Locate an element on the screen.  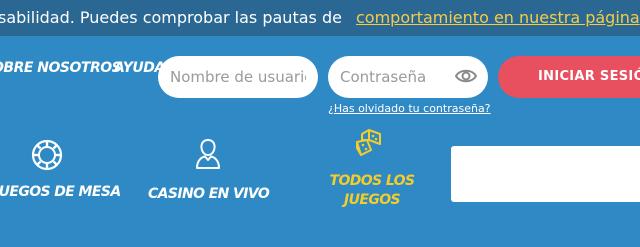
login-button: INICIAR SESIÓN is located at coordinates (569, 77).